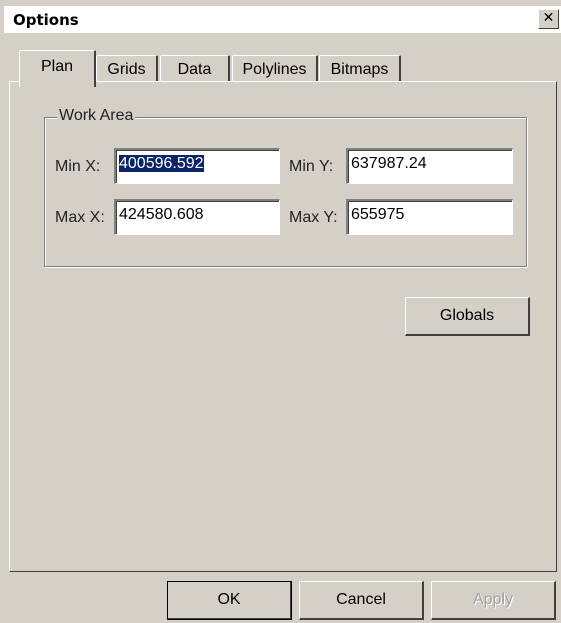 The width and height of the screenshot is (561, 623). What do you see at coordinates (96, 116) in the screenshot?
I see `work-area-group-label: Work Area` at bounding box center [96, 116].